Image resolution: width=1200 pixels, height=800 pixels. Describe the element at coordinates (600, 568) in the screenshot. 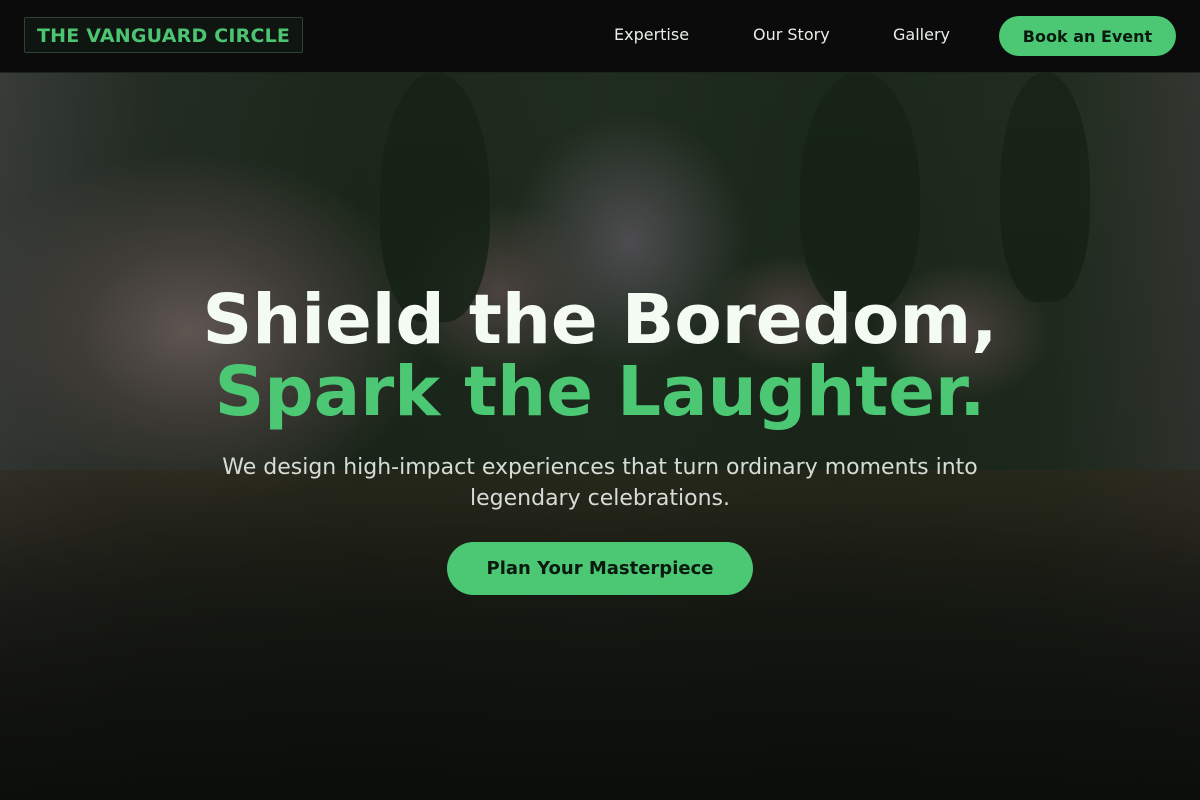

I see `plan-masterpiece-button: Plan Your Masterpiece` at that location.